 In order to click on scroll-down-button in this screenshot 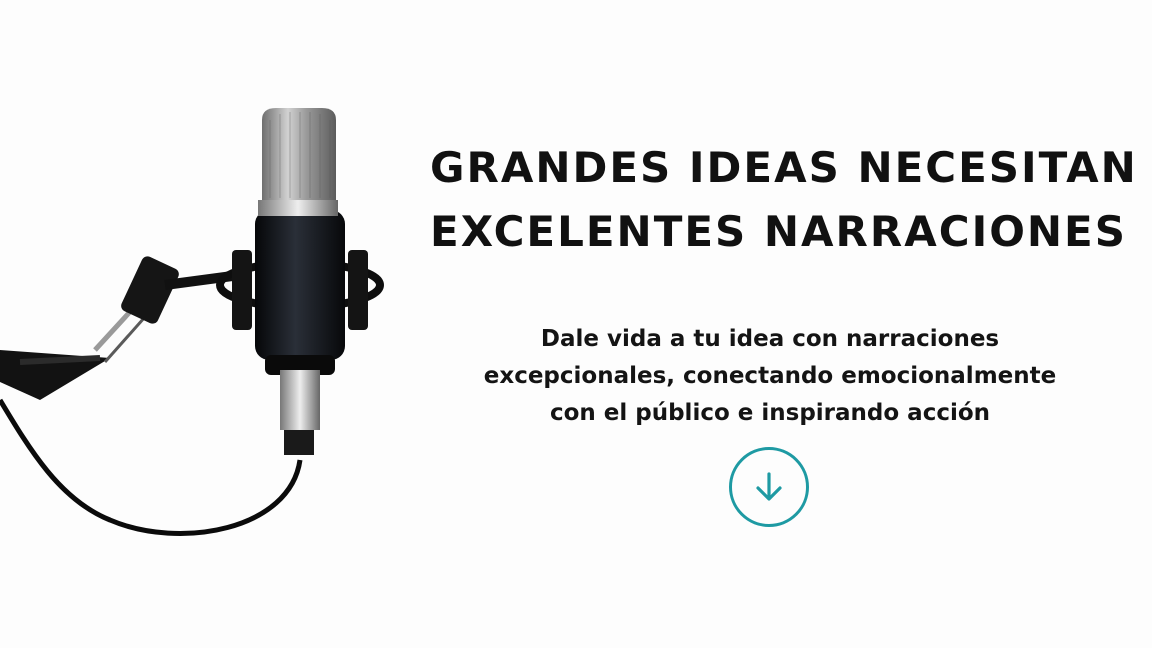, I will do `click(769, 487)`.